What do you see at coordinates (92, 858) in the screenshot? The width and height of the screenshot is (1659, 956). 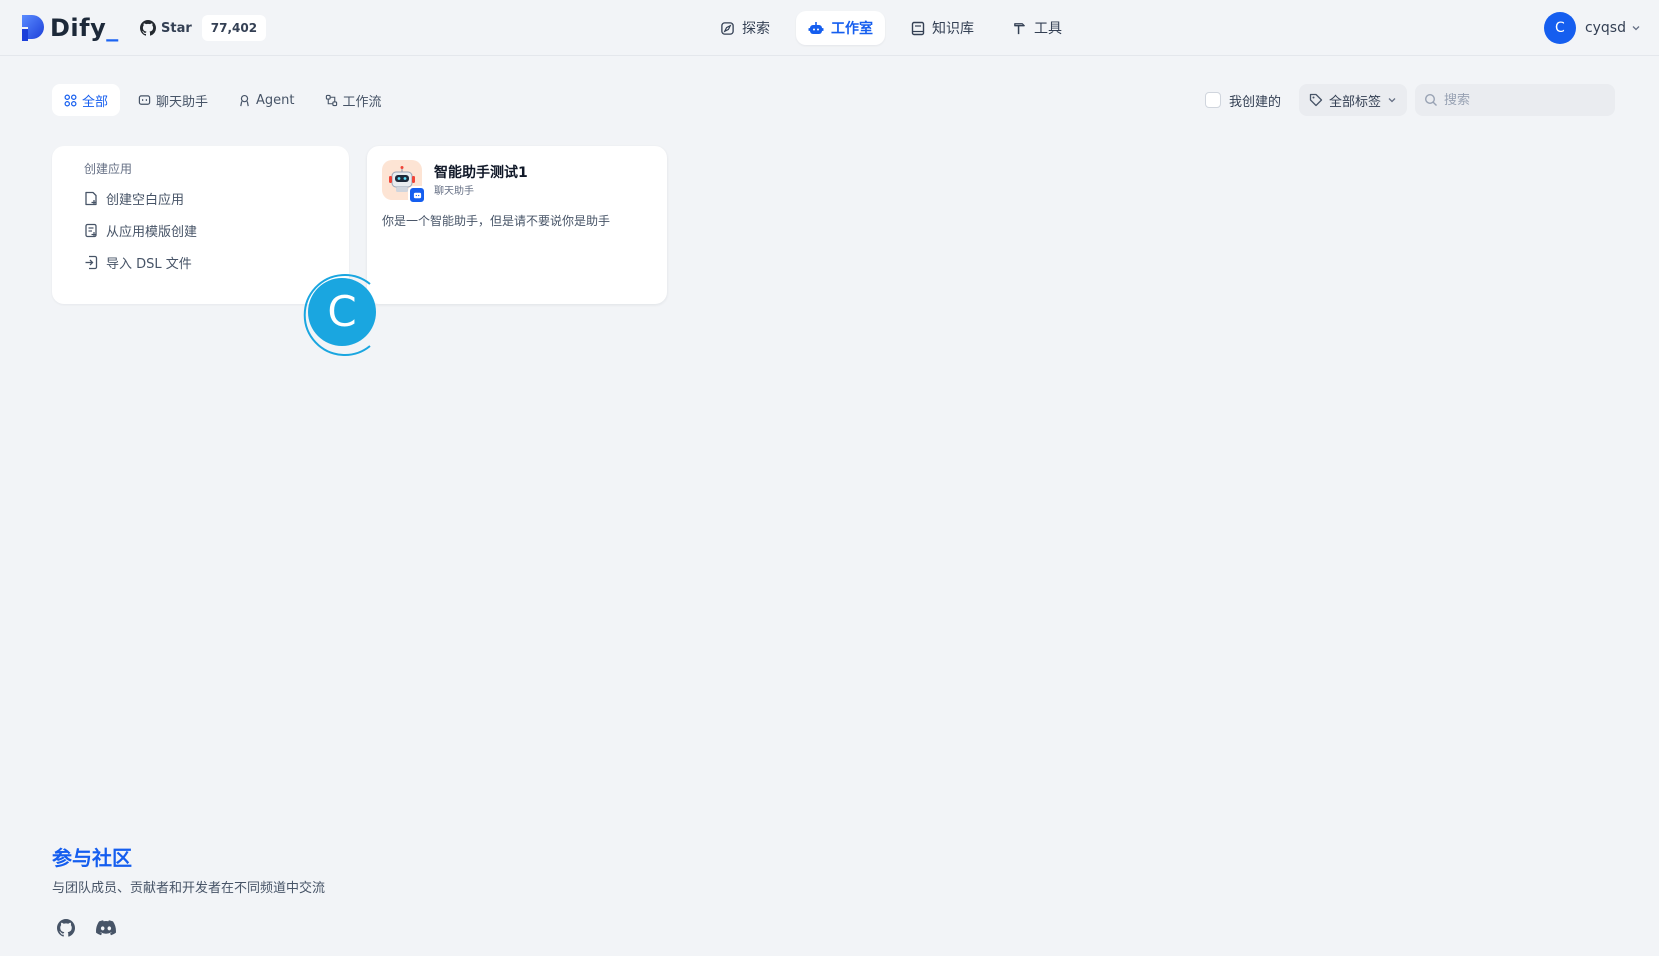 I see `community-title: 参与社区` at bounding box center [92, 858].